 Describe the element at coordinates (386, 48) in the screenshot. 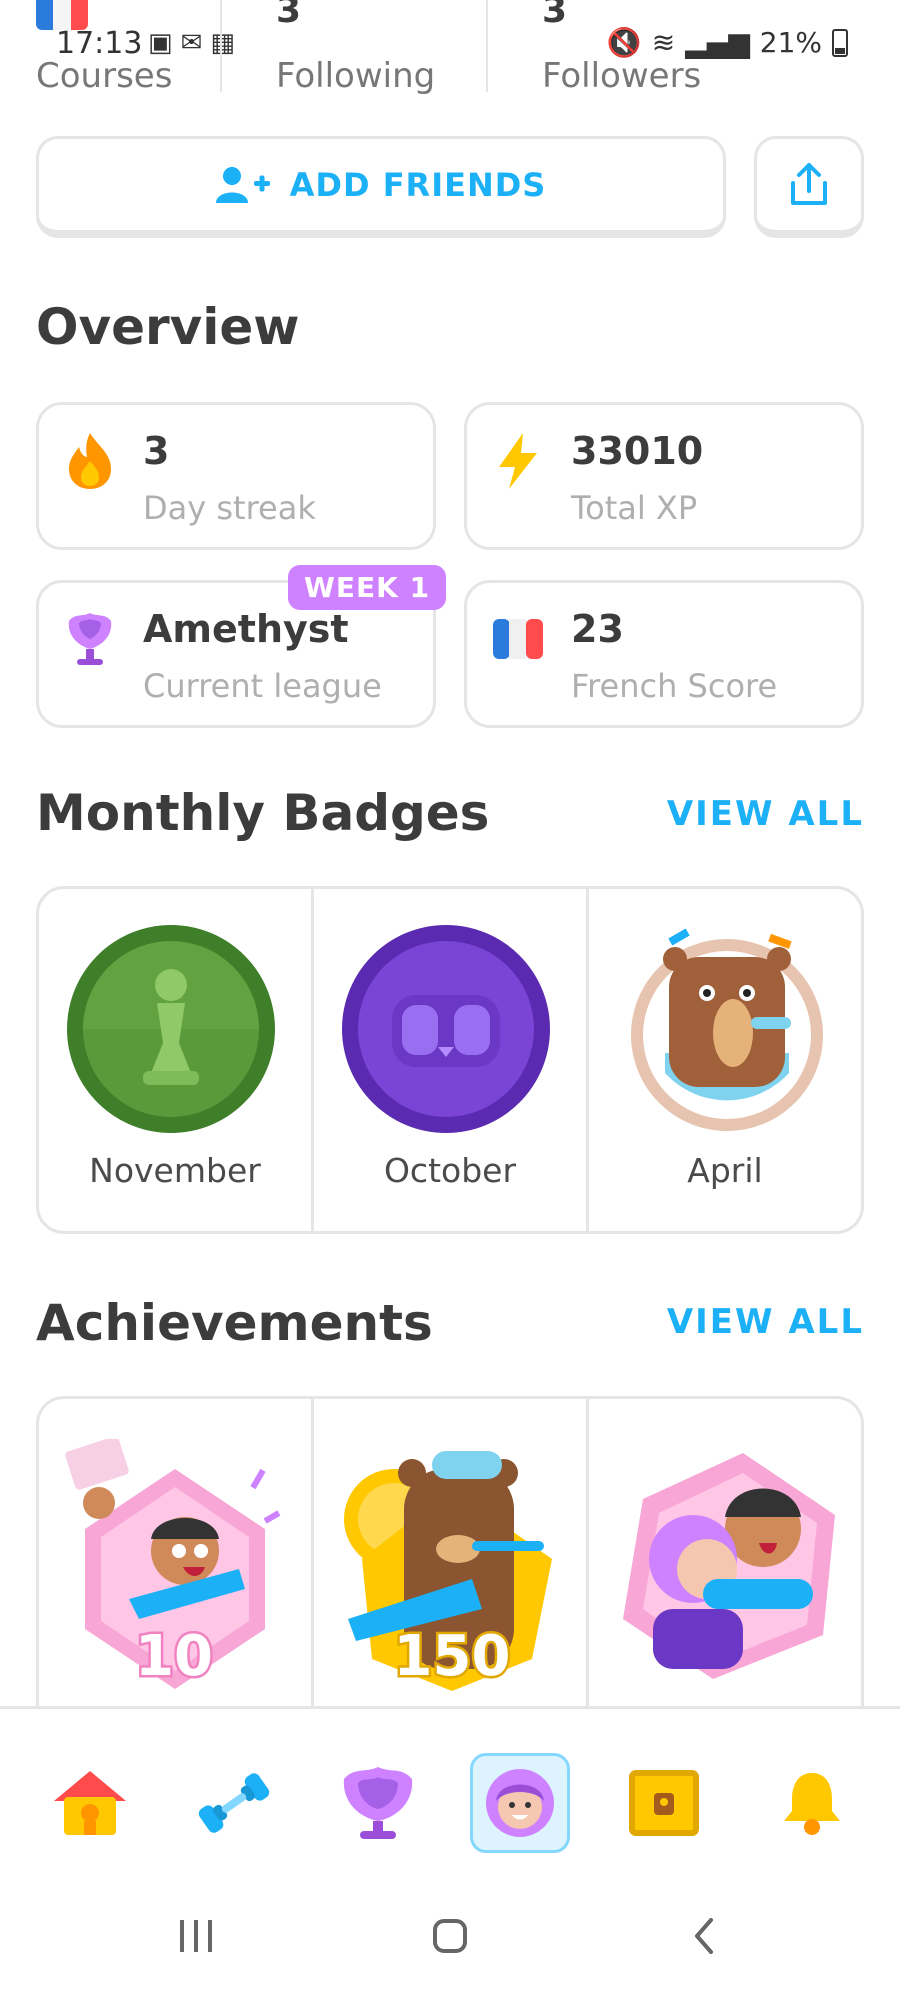

I see `stat-following: 3 Following` at that location.